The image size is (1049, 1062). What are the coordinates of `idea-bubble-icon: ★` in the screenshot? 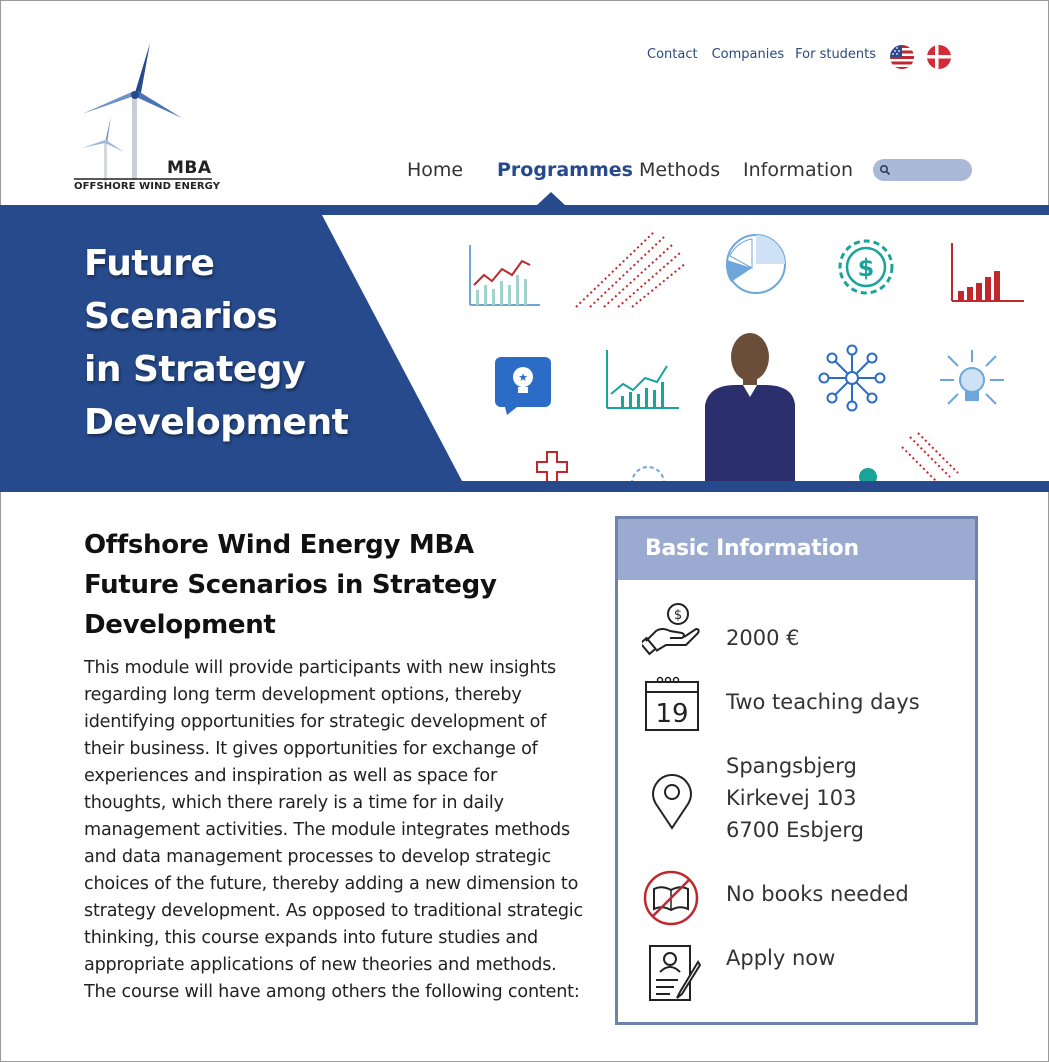 It's located at (523, 386).